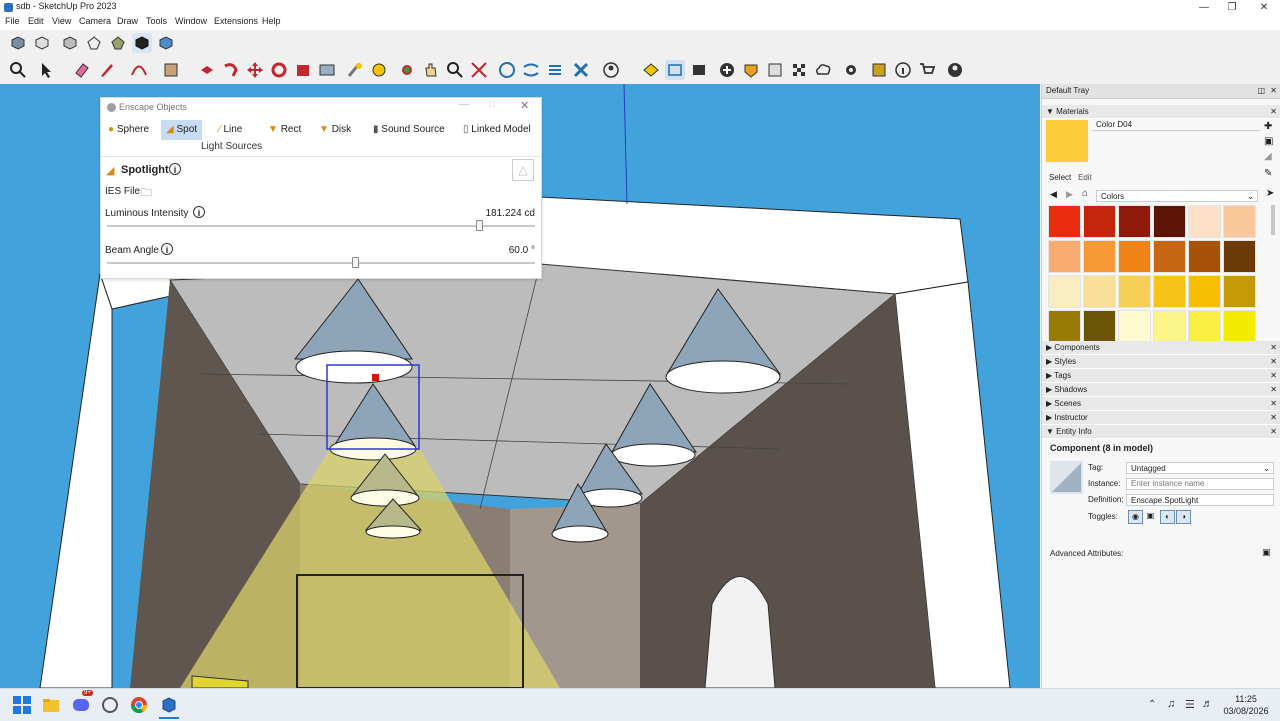 The width and height of the screenshot is (1280, 721). I want to click on entity-info-section: ▼ Entity Info ✕, so click(1161, 432).